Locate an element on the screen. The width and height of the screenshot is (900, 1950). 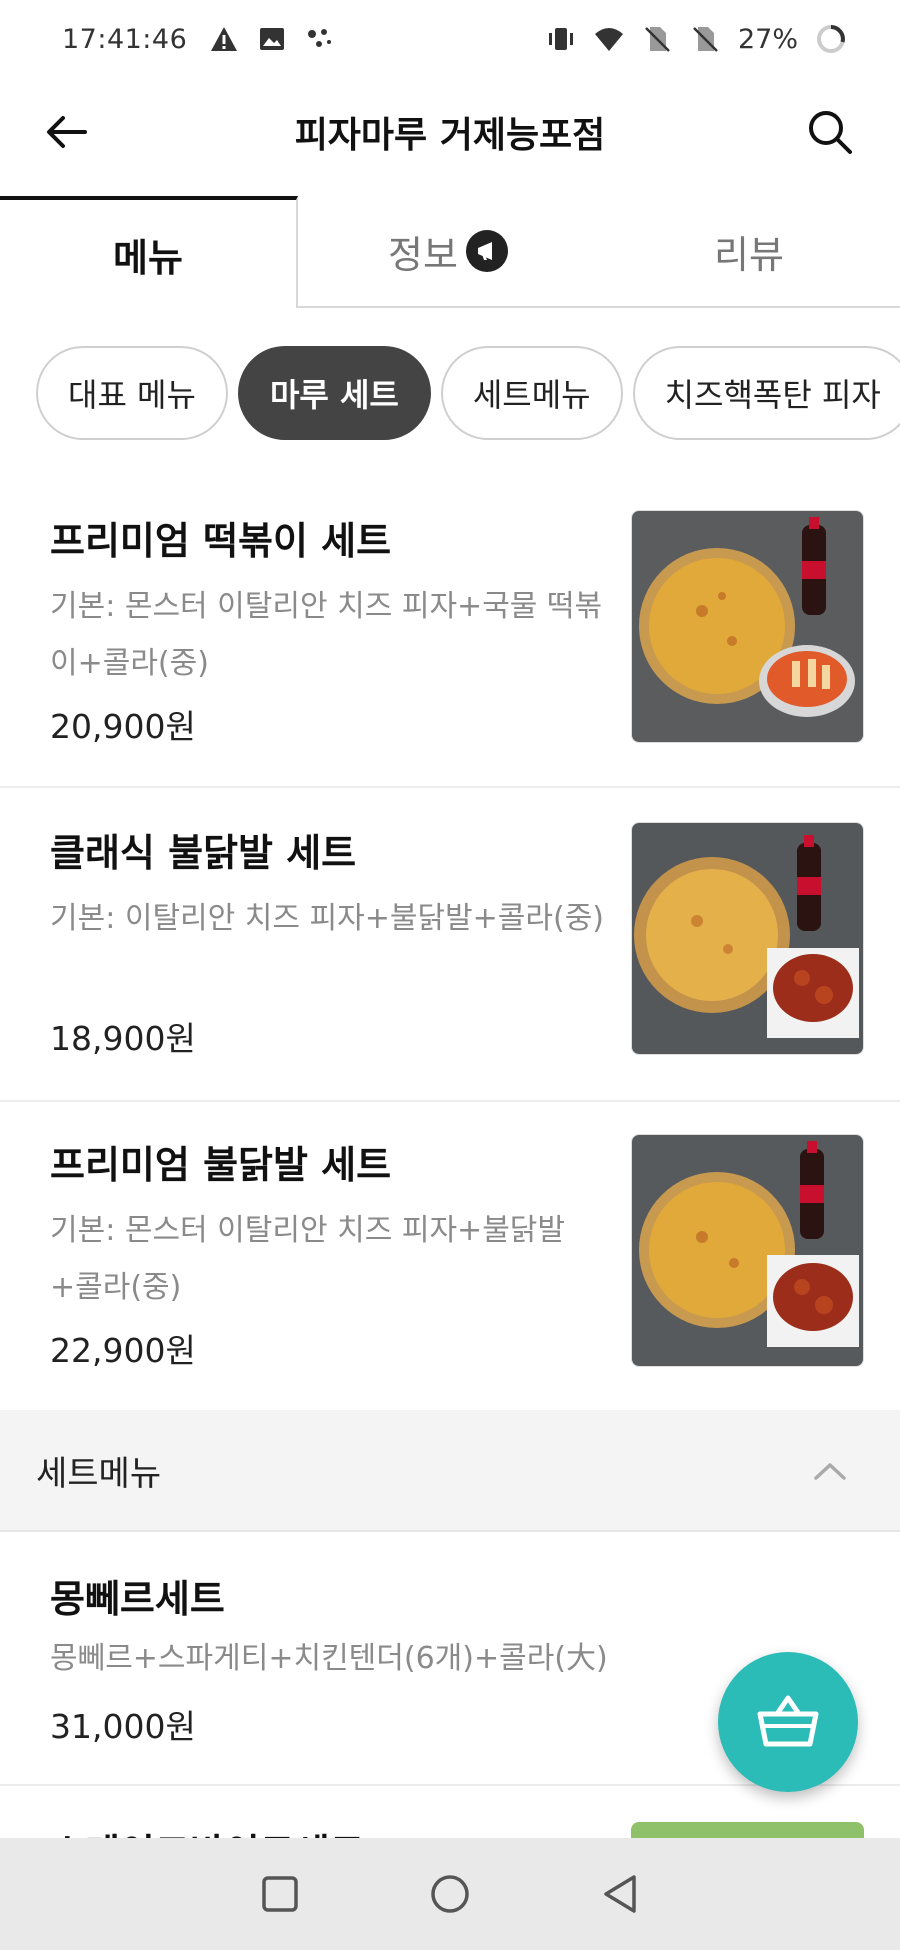
search-button is located at coordinates (830, 132).